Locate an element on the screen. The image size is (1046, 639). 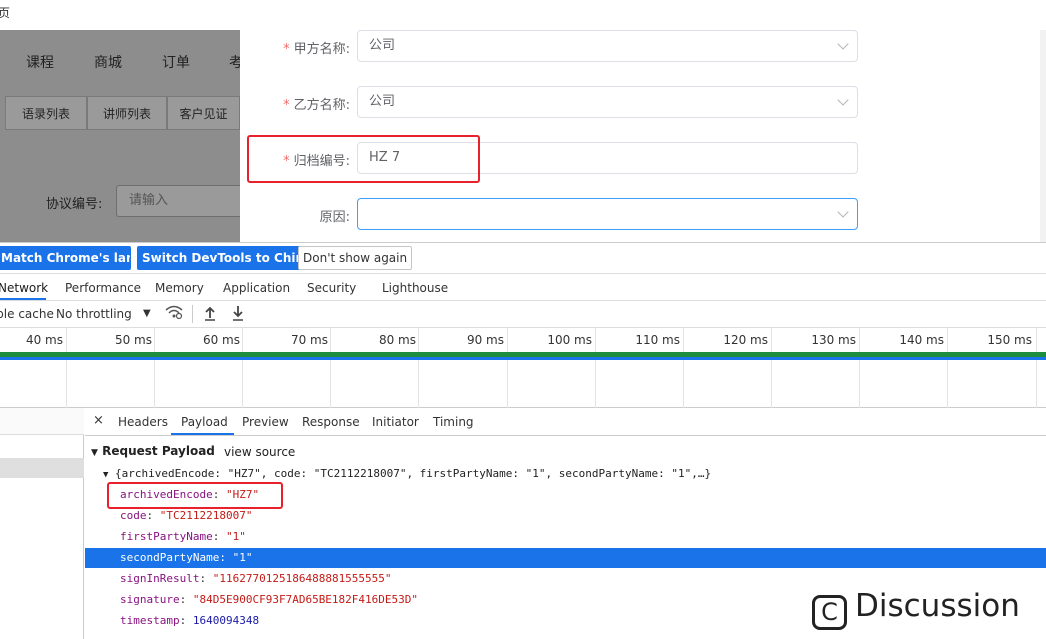
timeline-tick: 120 ms is located at coordinates (745, 340).